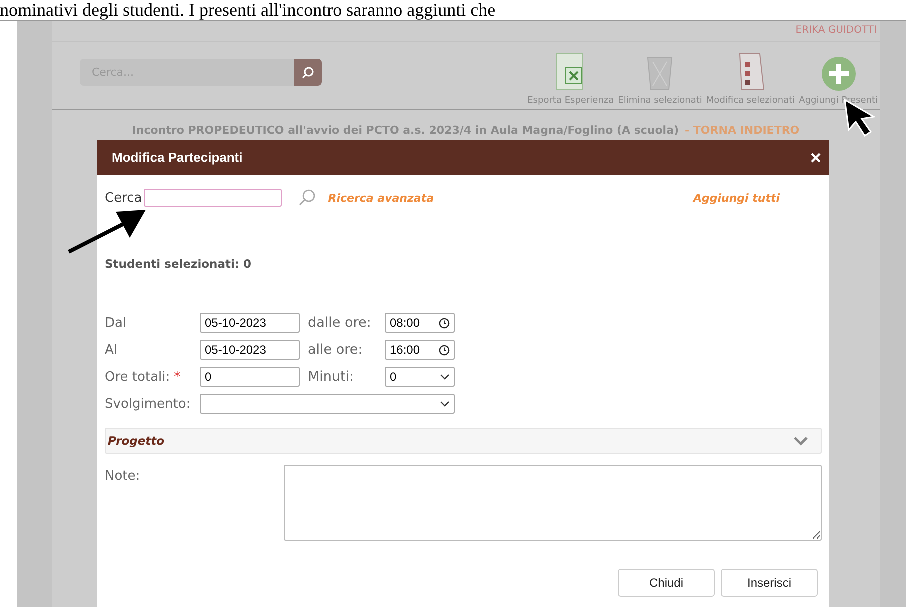  What do you see at coordinates (148, 404) in the screenshot?
I see `field-label: Svolgimento:` at bounding box center [148, 404].